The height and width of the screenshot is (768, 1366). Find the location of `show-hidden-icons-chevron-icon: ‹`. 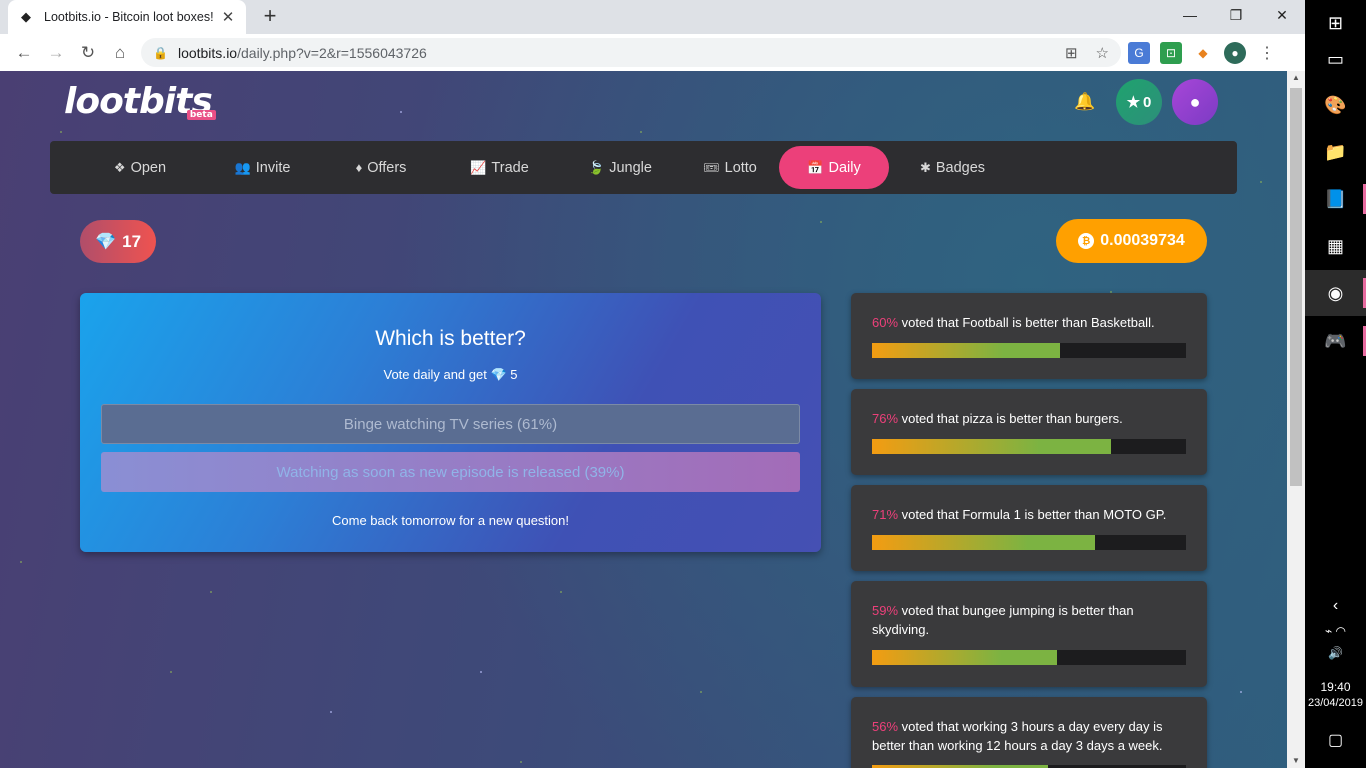

show-hidden-icons-chevron-icon: ‹ is located at coordinates (1335, 606).